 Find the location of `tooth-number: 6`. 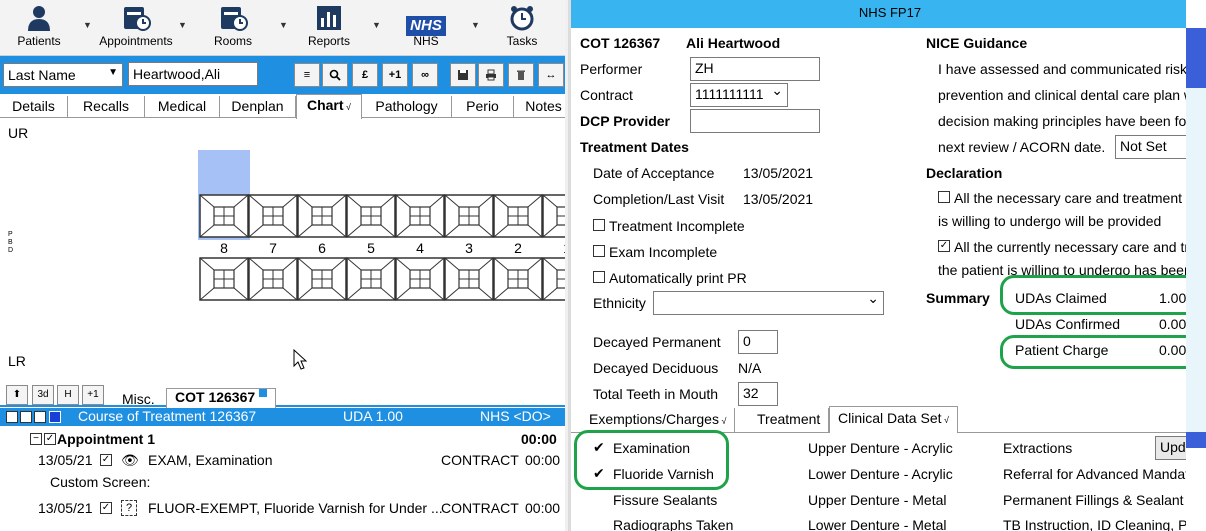

tooth-number: 6 is located at coordinates (322, 248).